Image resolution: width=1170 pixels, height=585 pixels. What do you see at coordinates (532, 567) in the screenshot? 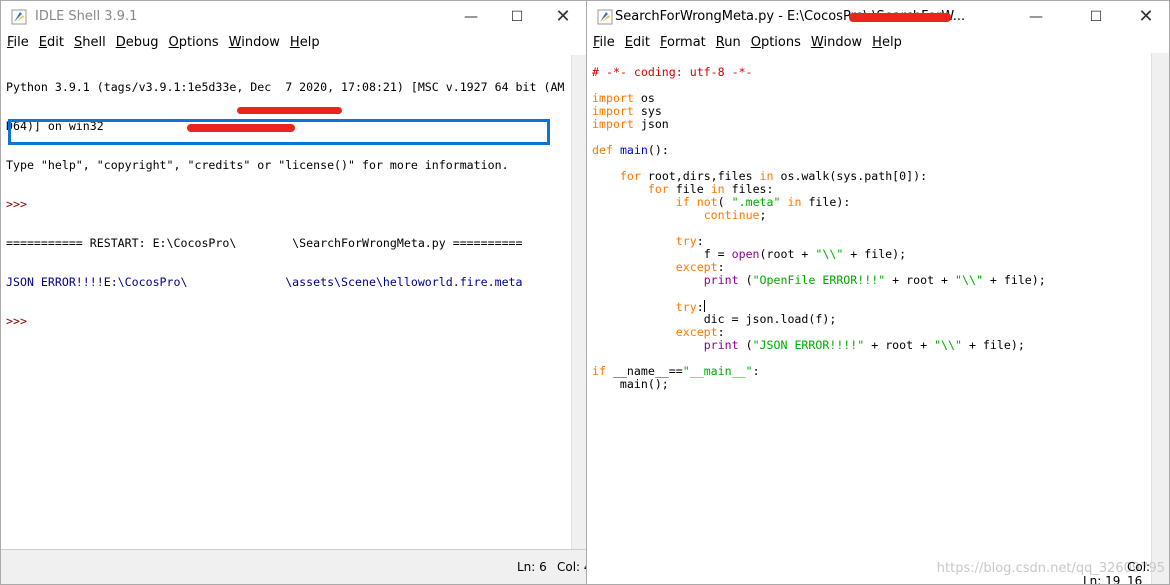
I see `line-number: Ln: 6` at bounding box center [532, 567].